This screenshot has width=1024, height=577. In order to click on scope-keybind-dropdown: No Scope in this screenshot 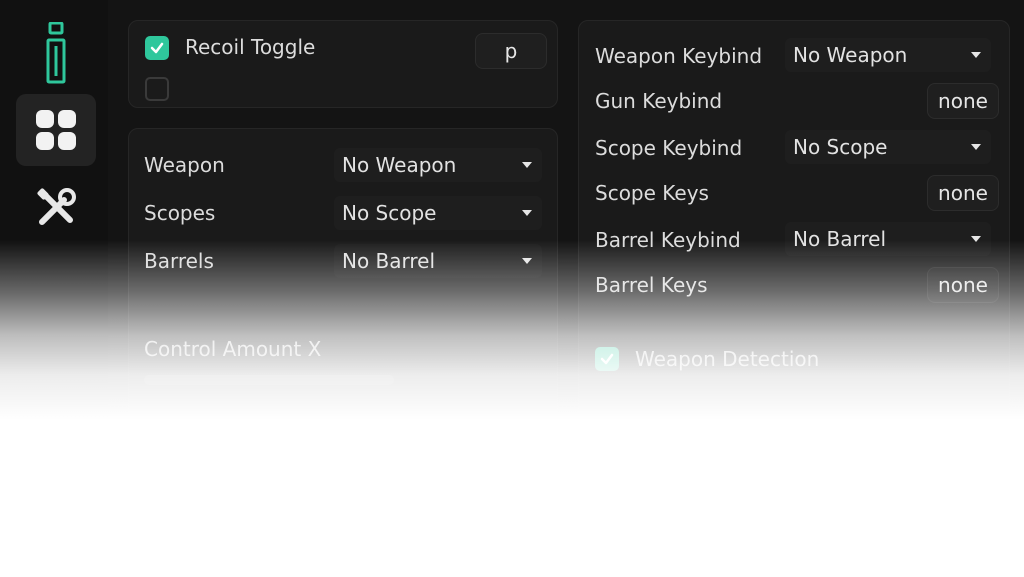, I will do `click(888, 147)`.